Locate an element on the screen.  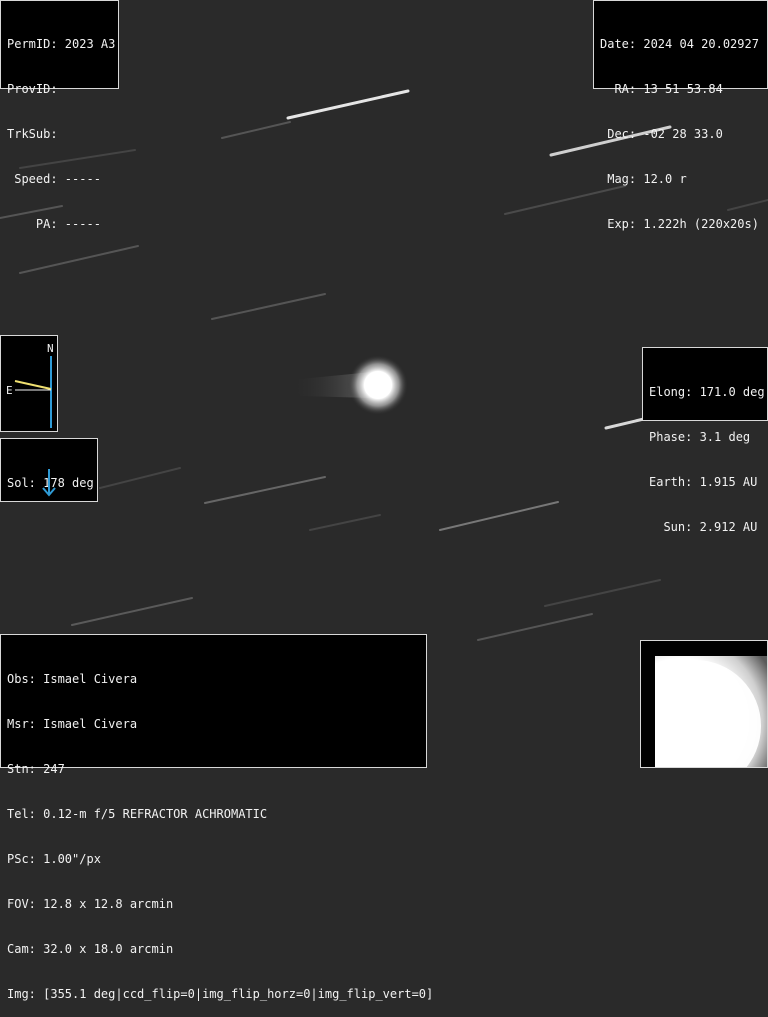
ra-text: RA: 13 51 53.84 is located at coordinates (661, 89).